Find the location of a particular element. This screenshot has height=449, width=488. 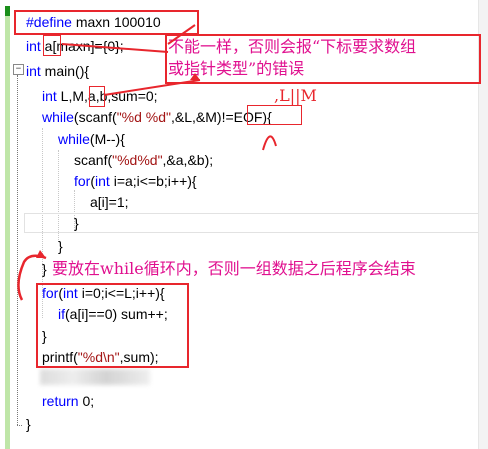

note1-line1: 不能一样，否则会报“下标要求数组 is located at coordinates (292, 46).